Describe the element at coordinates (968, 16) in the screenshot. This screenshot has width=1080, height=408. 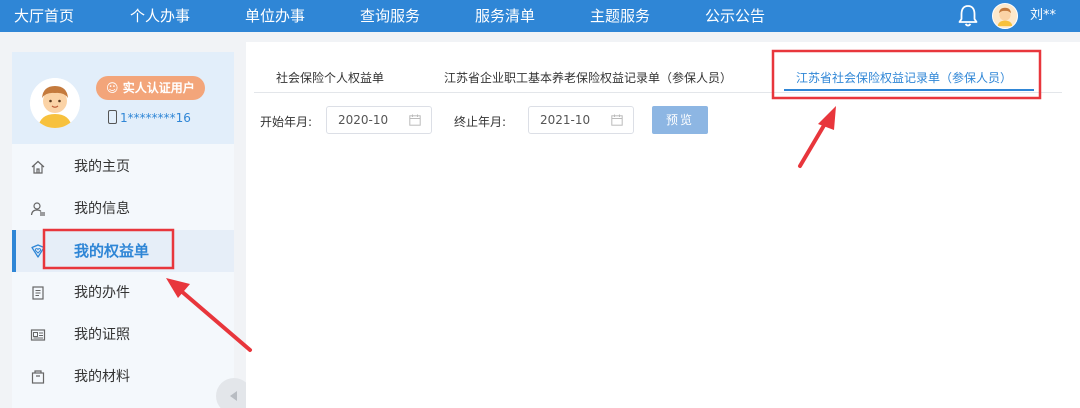
I see `bell-icon` at that location.